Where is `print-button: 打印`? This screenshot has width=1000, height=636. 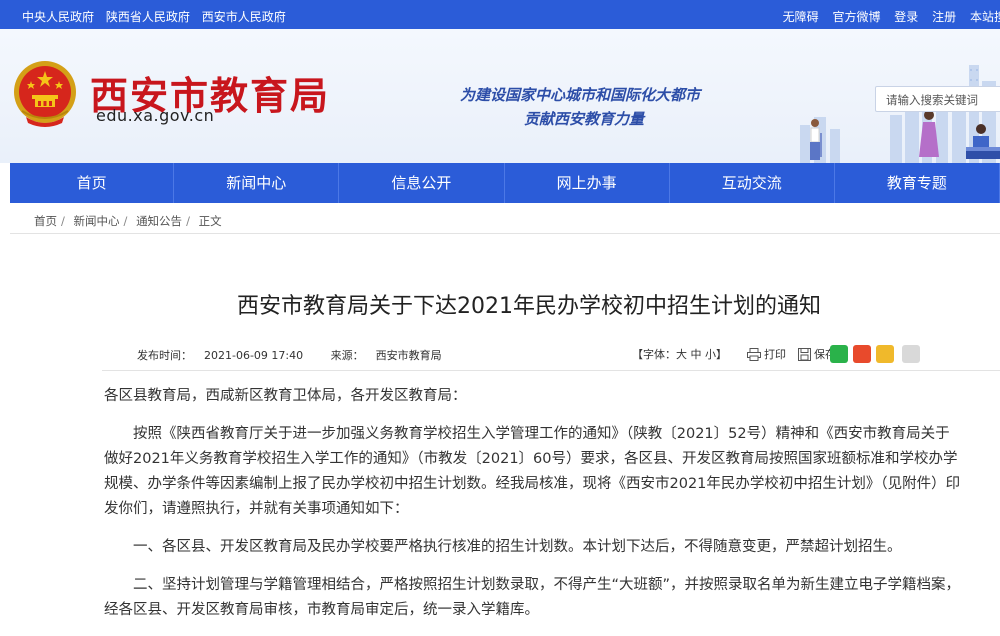
print-button: 打印 is located at coordinates (775, 354).